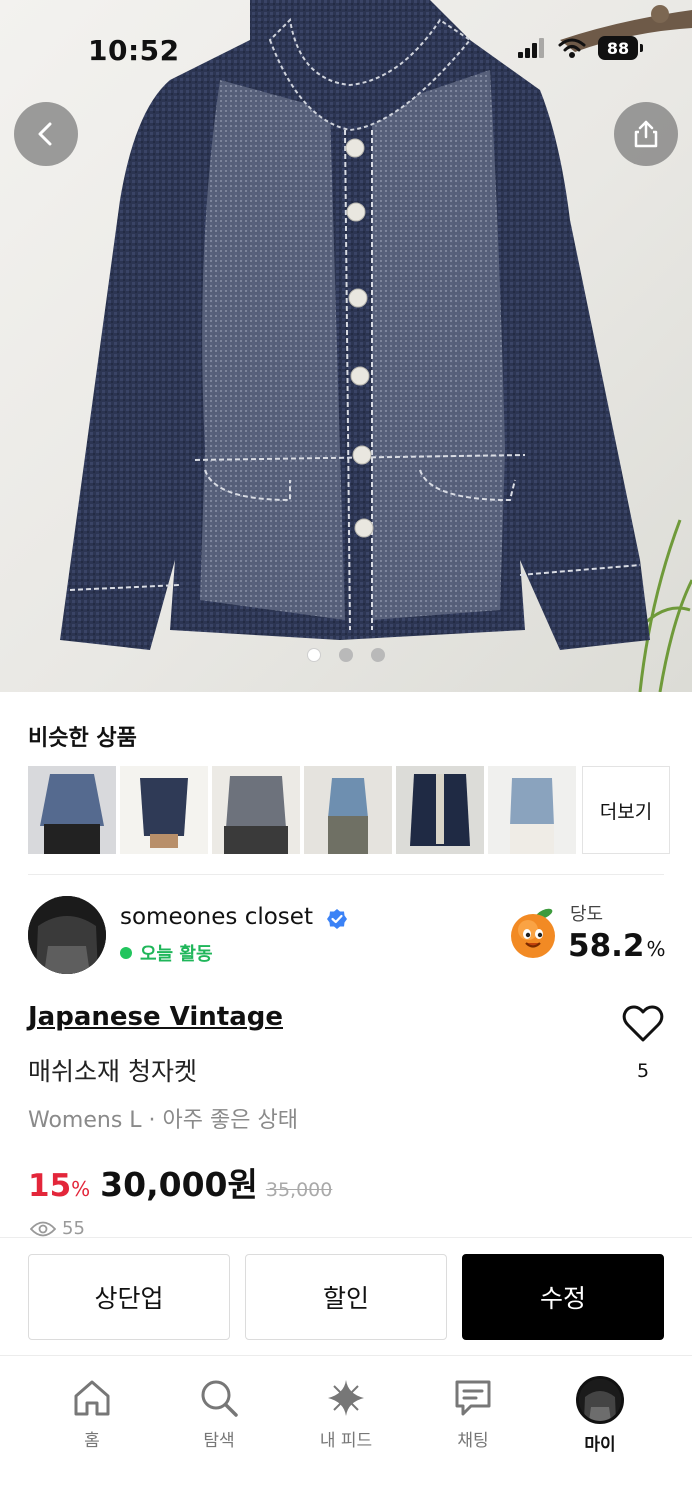 This screenshot has width=692, height=1500. I want to click on sweetness-label: 당도, so click(587, 914).